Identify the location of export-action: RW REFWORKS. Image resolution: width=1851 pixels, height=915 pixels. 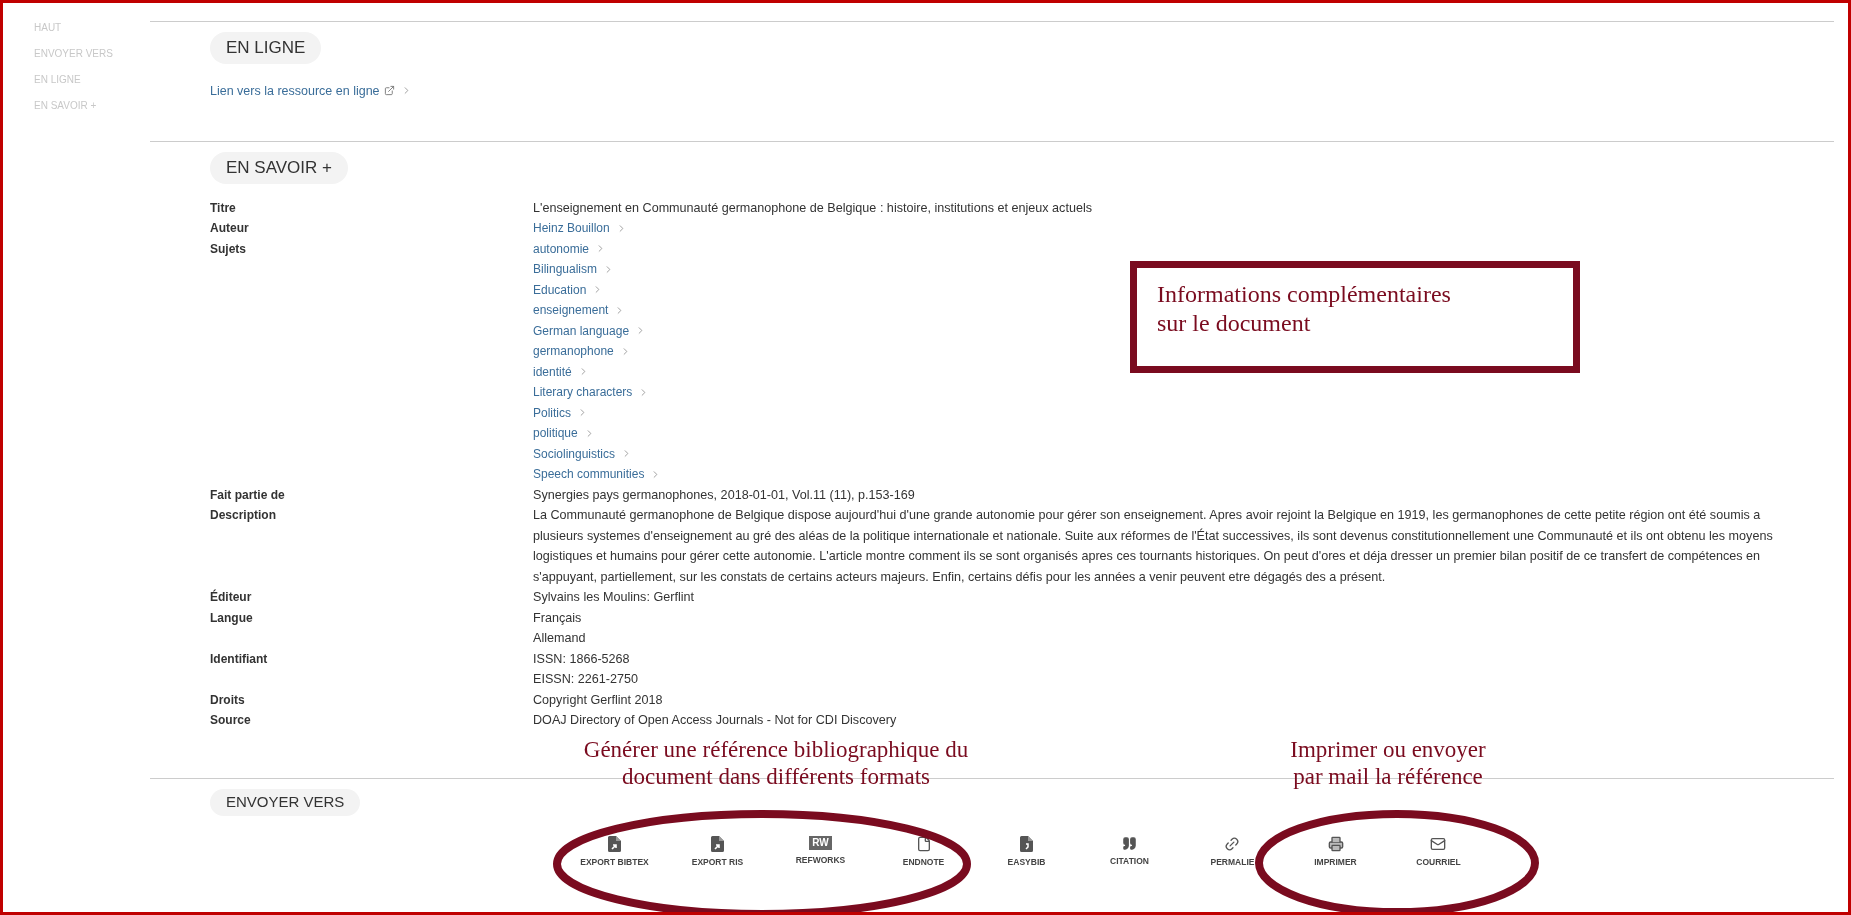
(820, 852).